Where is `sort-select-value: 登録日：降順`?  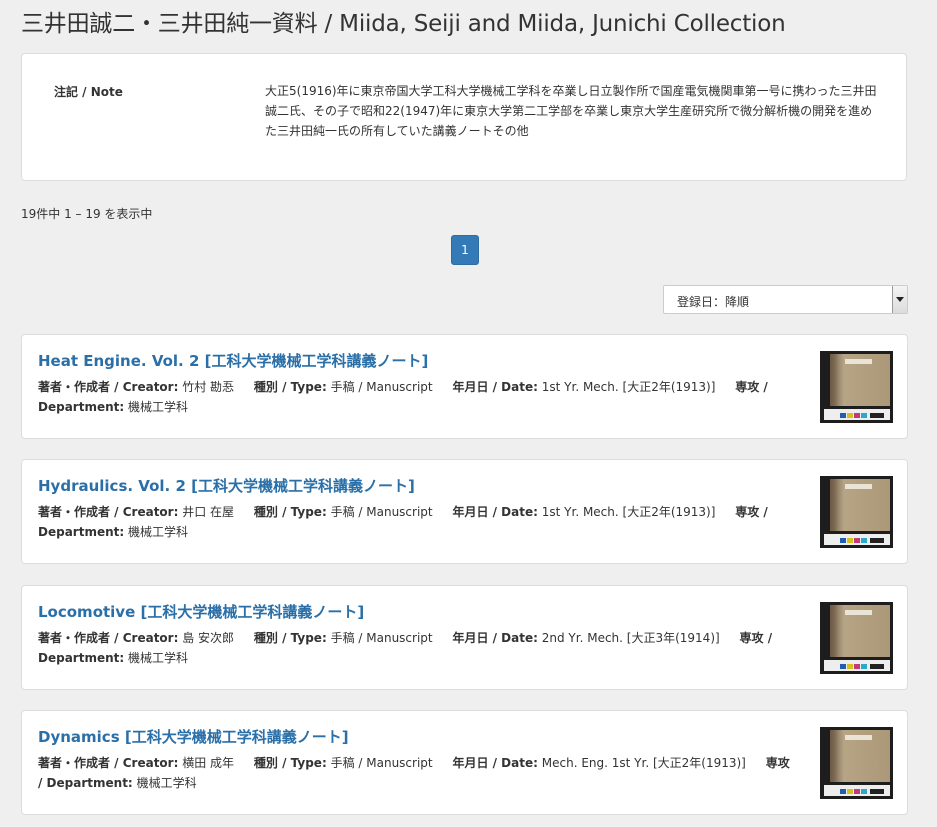 sort-select-value: 登録日：降順 is located at coordinates (713, 302).